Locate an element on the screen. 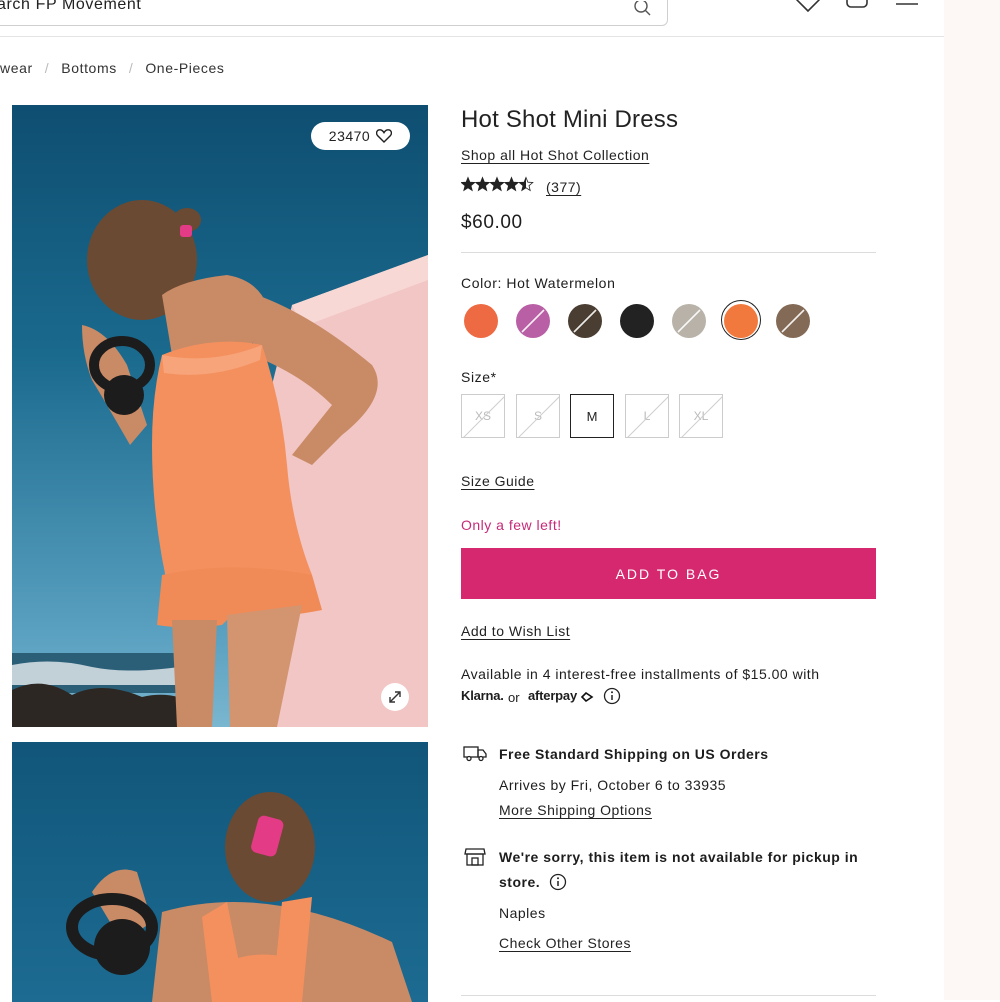 The height and width of the screenshot is (1002, 1000). star-rating-icon is located at coordinates (497, 184).